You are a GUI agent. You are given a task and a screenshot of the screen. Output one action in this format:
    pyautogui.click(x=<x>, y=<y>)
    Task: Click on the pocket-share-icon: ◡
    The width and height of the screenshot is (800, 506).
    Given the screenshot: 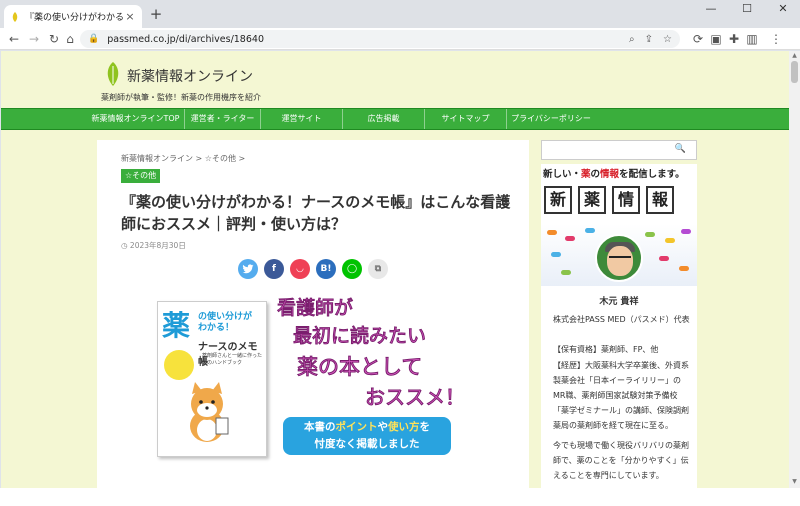 What is the action you would take?
    pyautogui.click(x=300, y=269)
    